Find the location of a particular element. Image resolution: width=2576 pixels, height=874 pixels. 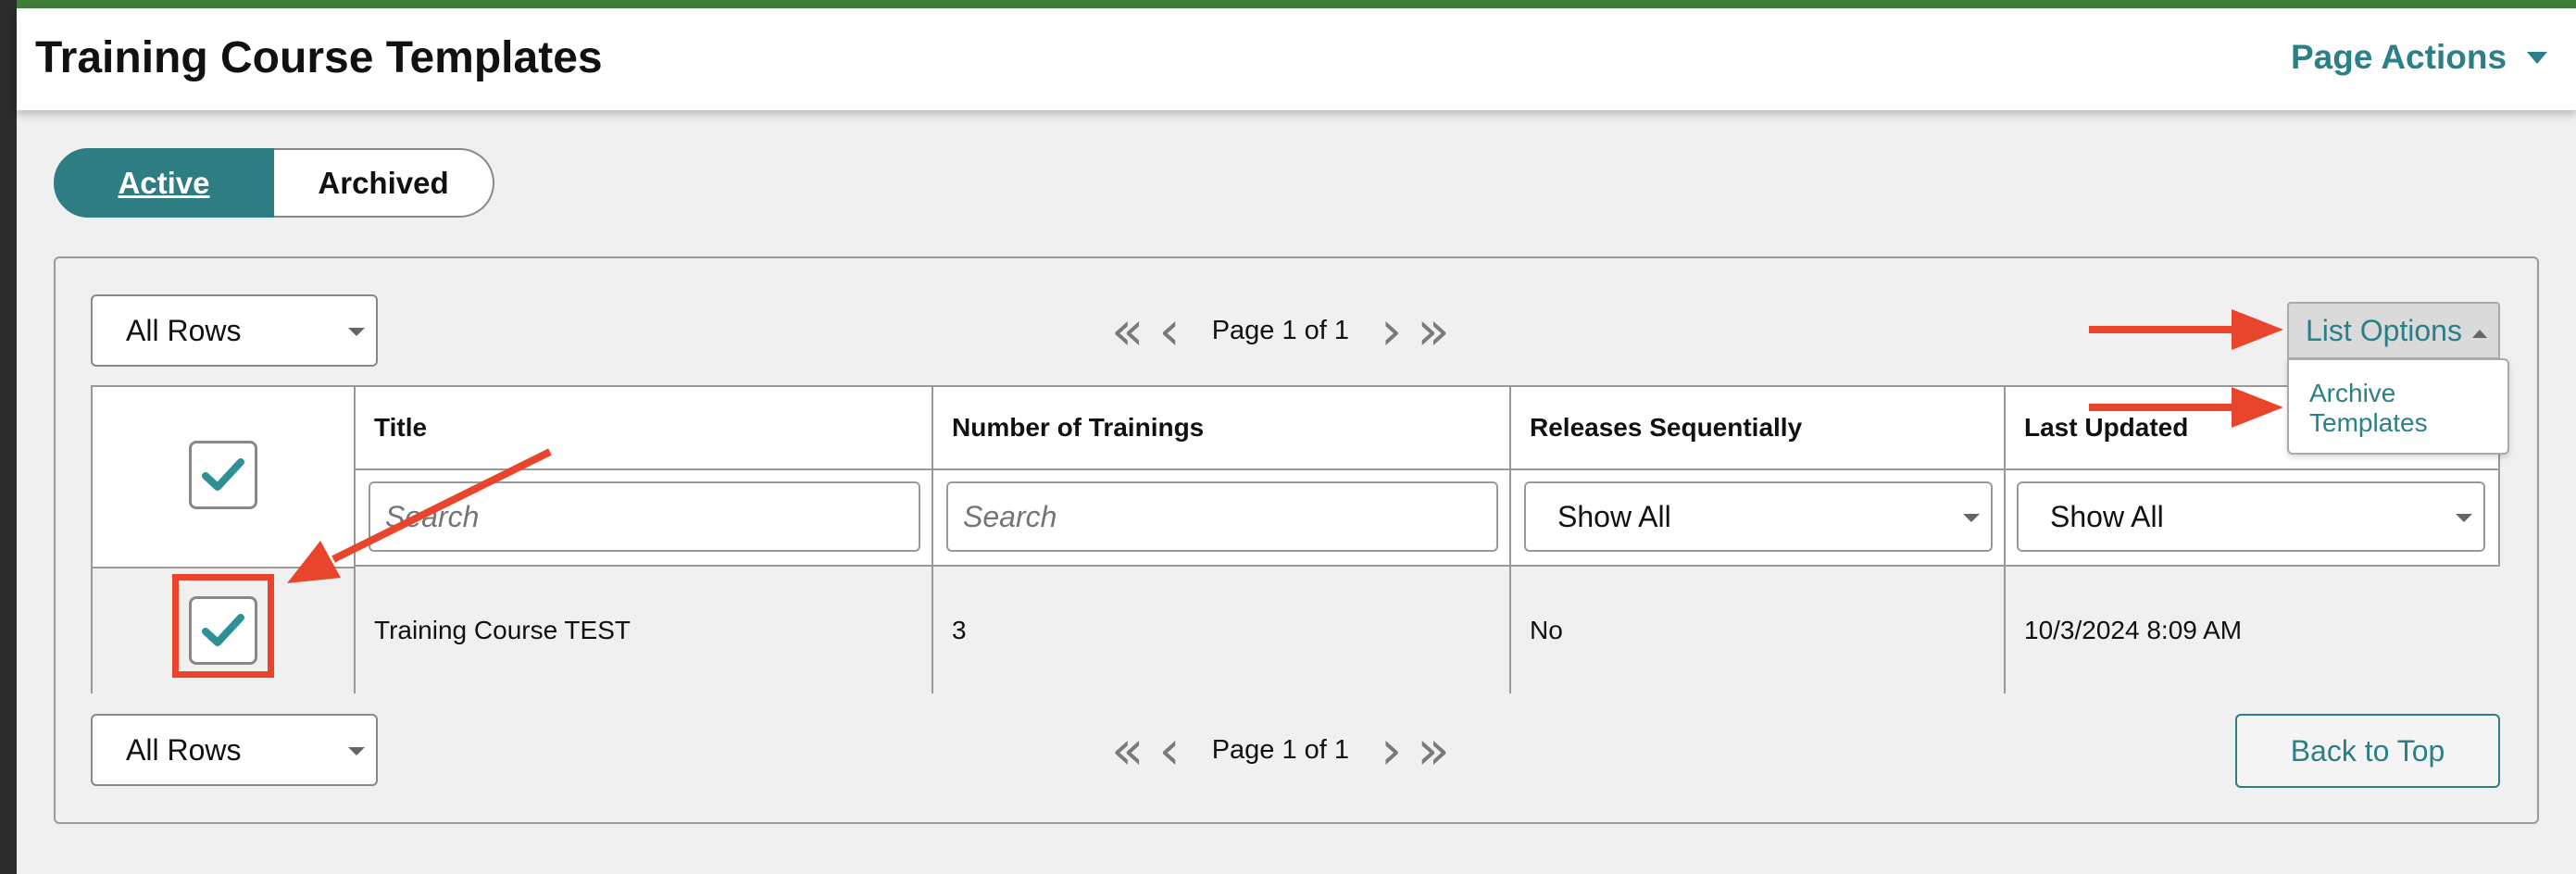

row-updated: 10/3/2024 8:09 AM is located at coordinates (2133, 629).